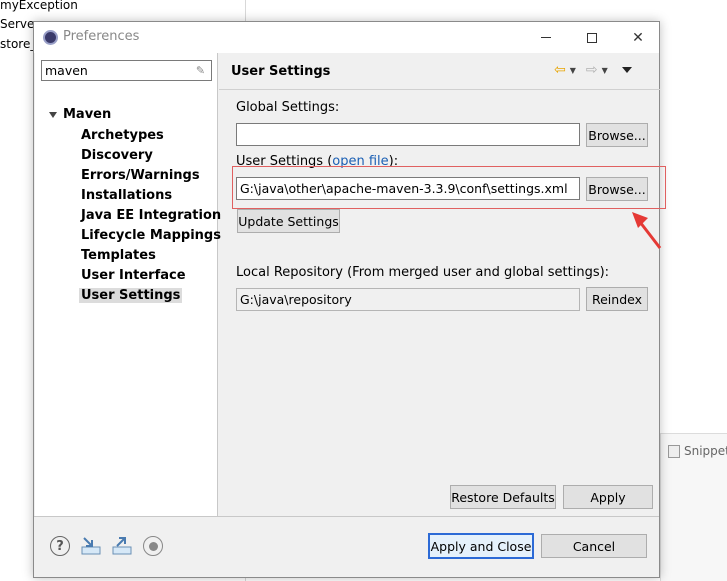 Image resolution: width=727 pixels, height=581 pixels. I want to click on annotation-arrow-icon, so click(647, 230).